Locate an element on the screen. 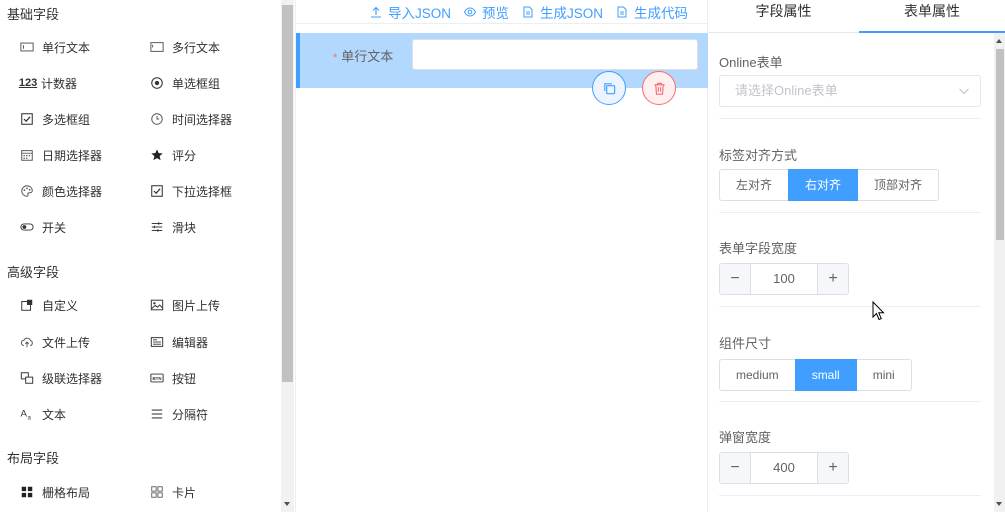 The width and height of the screenshot is (1005, 512). palette-item-label: 滑块 is located at coordinates (184, 227).